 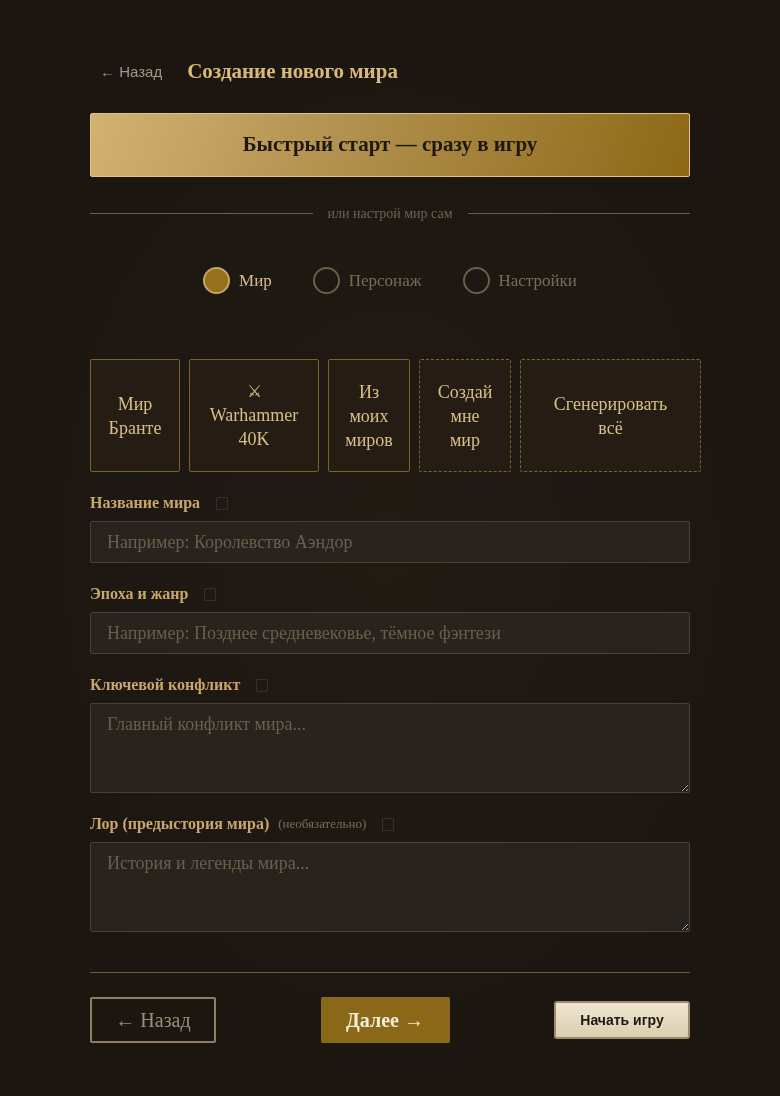 I want to click on crossed-swords-icon: ⚔, so click(x=254, y=391).